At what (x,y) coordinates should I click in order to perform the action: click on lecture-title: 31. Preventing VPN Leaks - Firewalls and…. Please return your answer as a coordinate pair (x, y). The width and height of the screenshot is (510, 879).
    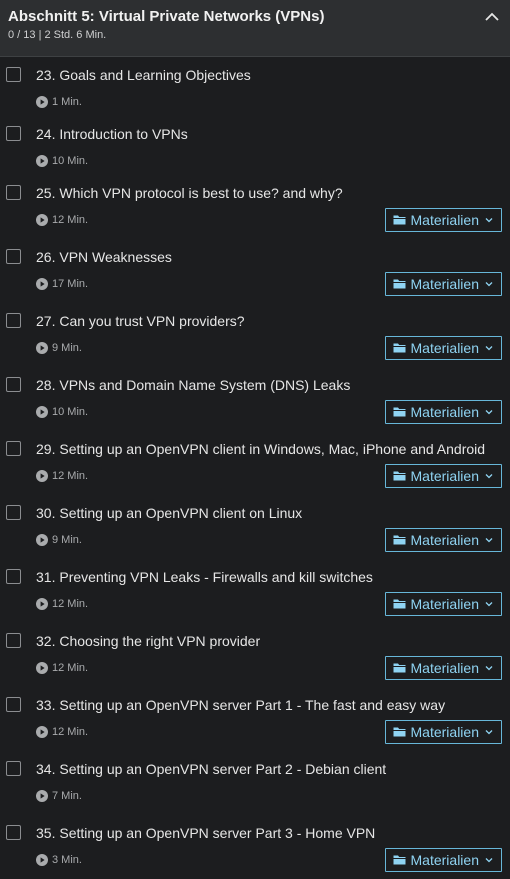
    Looking at the image, I should click on (269, 572).